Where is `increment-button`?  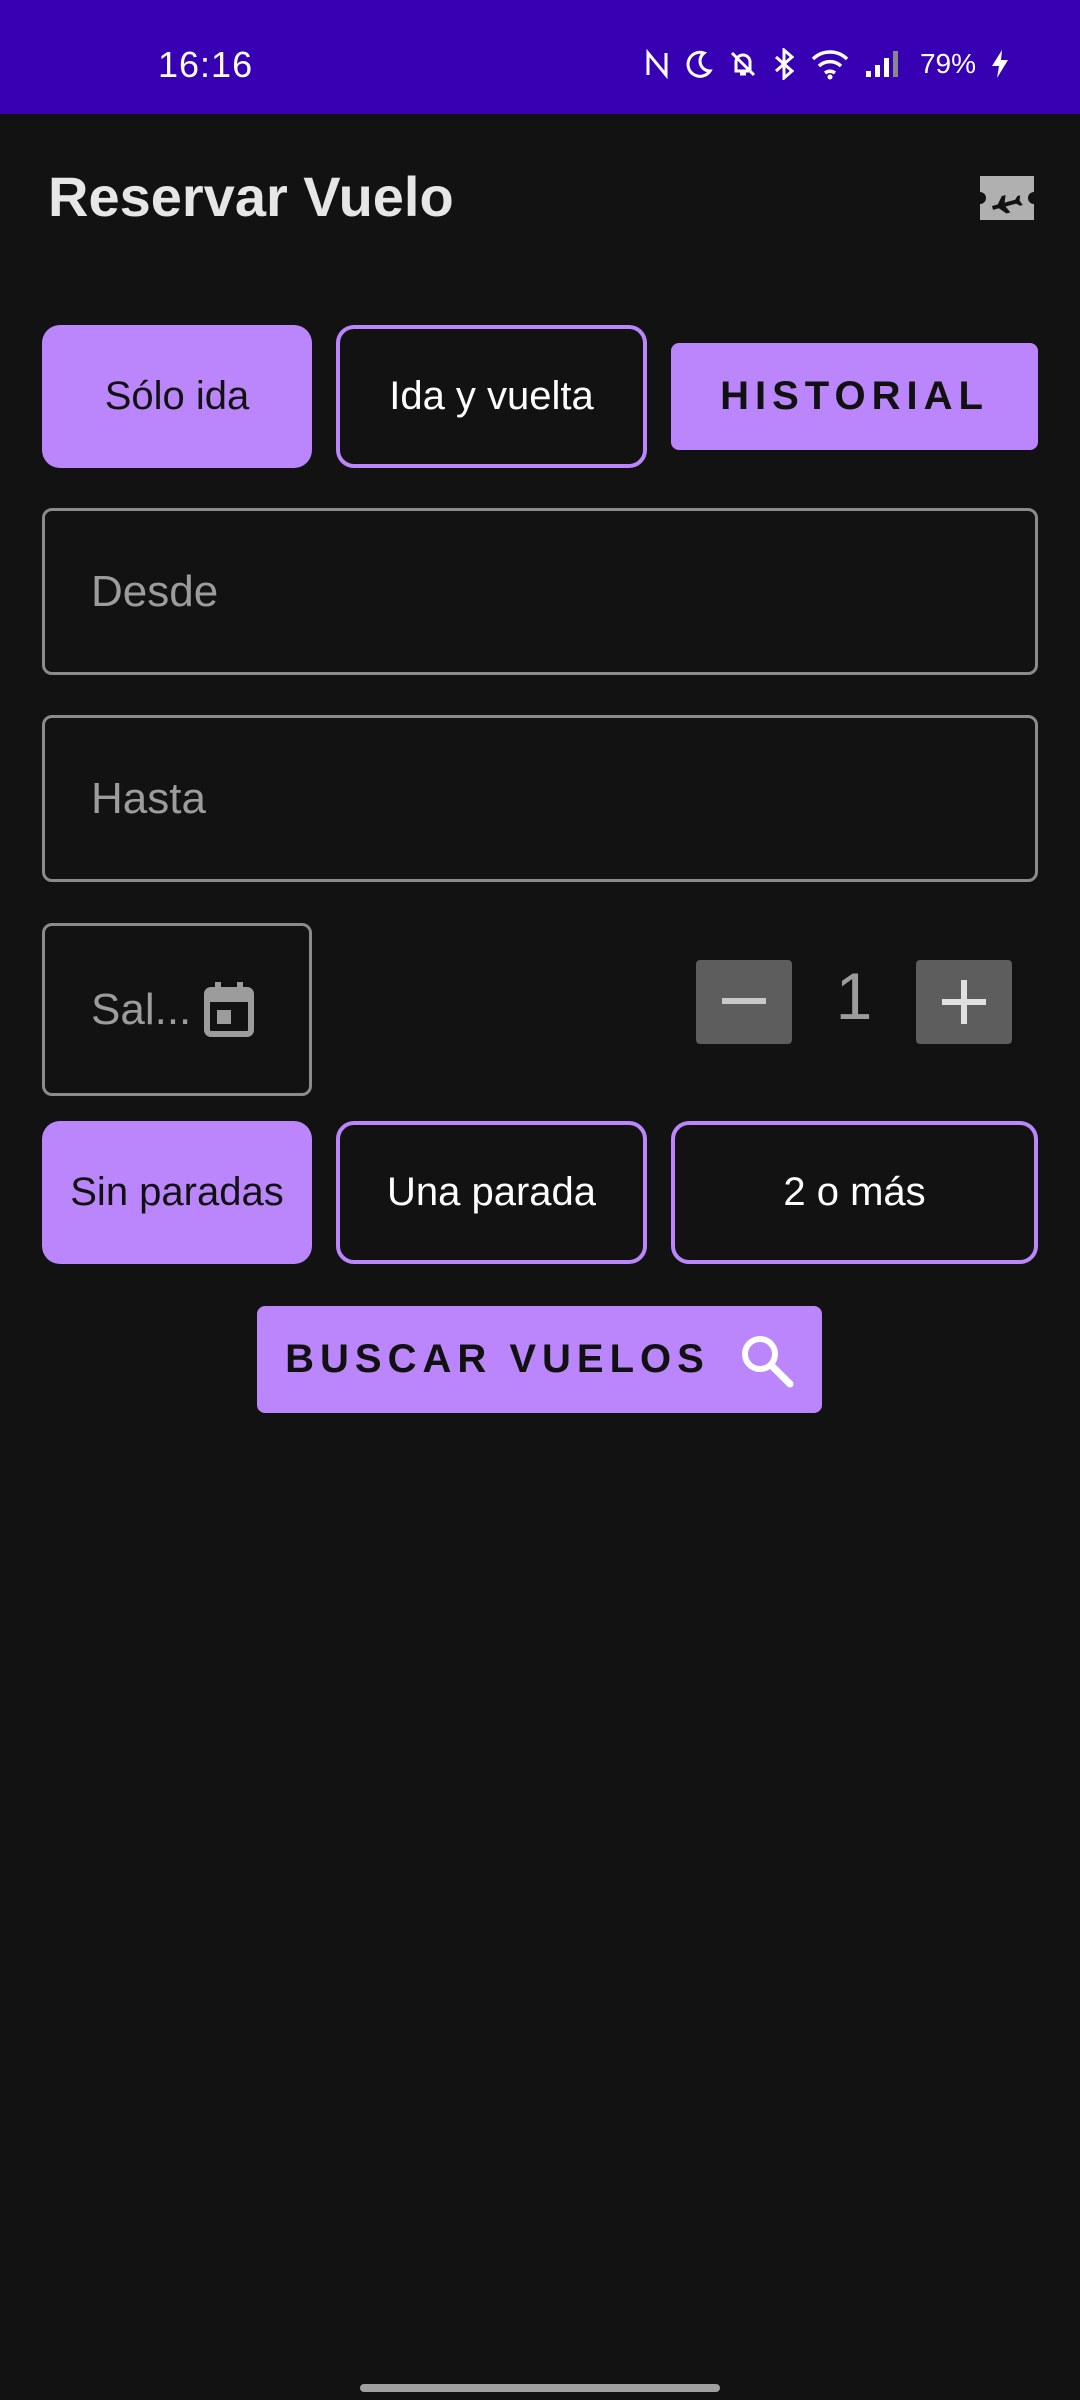
increment-button is located at coordinates (964, 1002).